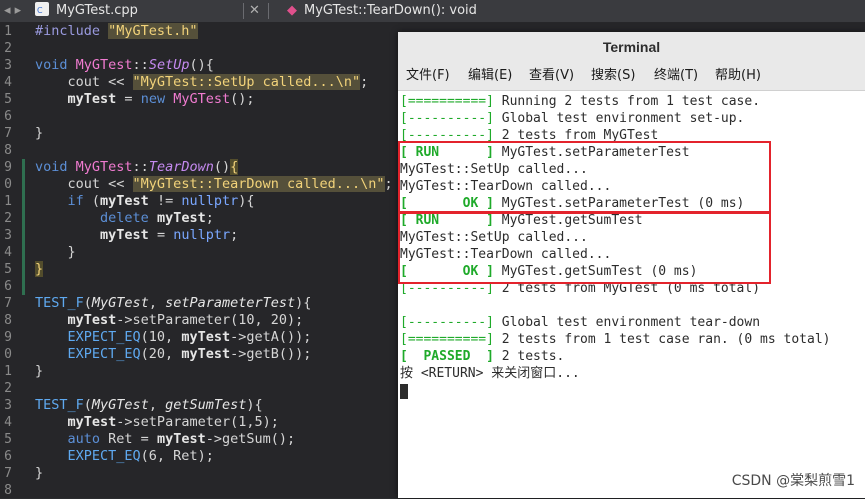 The width and height of the screenshot is (865, 499). Describe the element at coordinates (149, 405) in the screenshot. I see `code-line: TEST_F(MyGTest, getSumTest){` at that location.